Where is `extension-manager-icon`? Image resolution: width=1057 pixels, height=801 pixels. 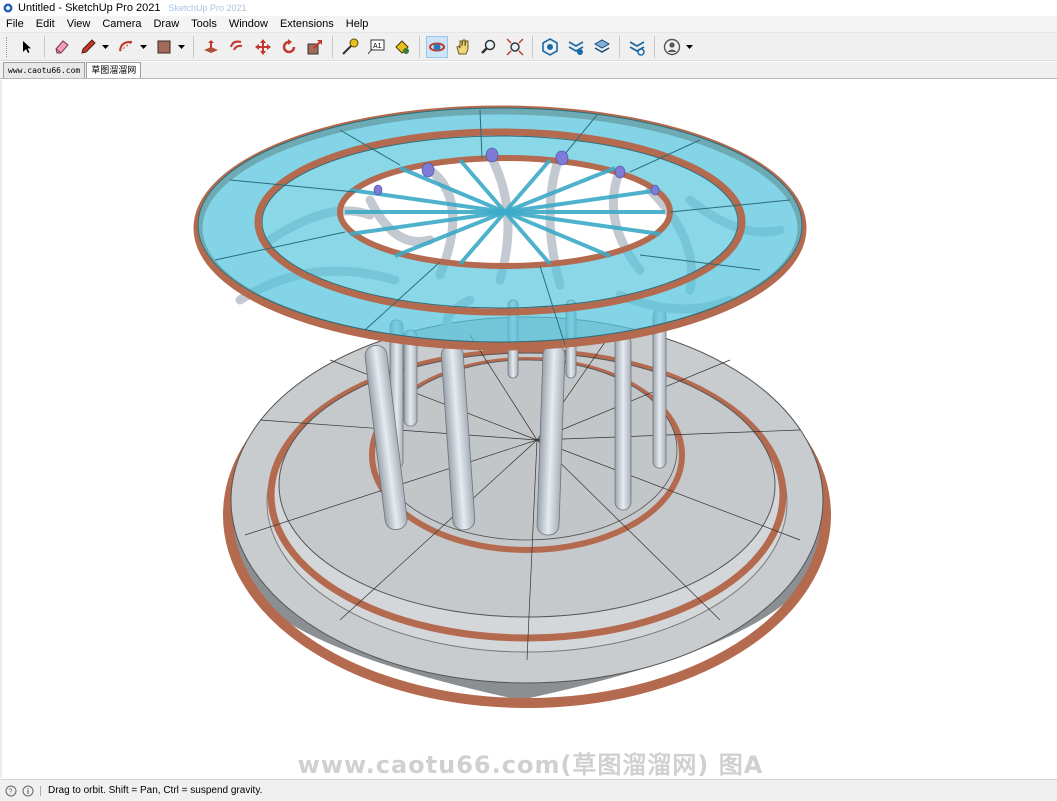 extension-manager-icon is located at coordinates (637, 47).